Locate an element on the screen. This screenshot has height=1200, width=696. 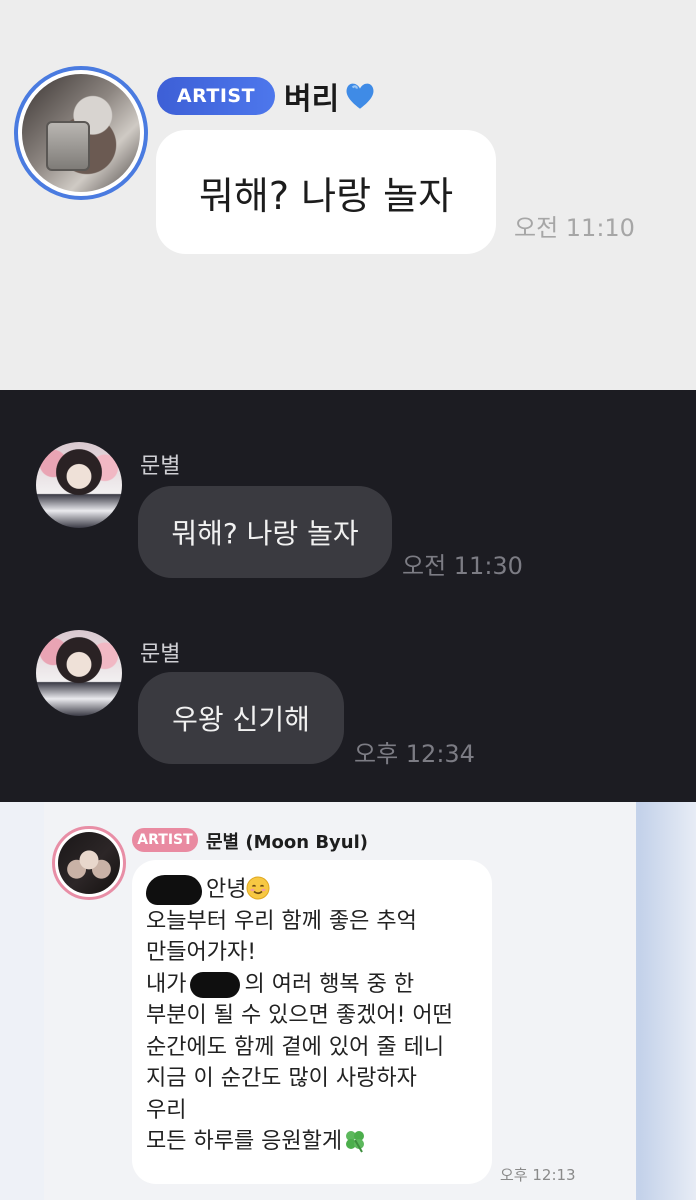
message-time: 오전 11:10 is located at coordinates (574, 228).